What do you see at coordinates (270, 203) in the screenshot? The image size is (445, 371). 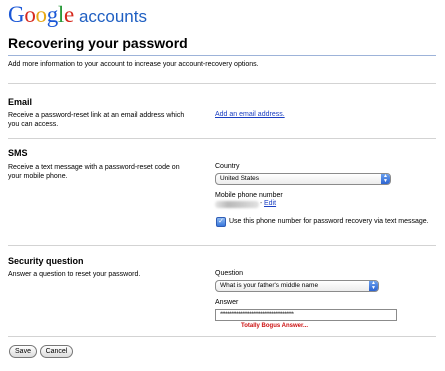 I see `edit-phone-link: Edit` at bounding box center [270, 203].